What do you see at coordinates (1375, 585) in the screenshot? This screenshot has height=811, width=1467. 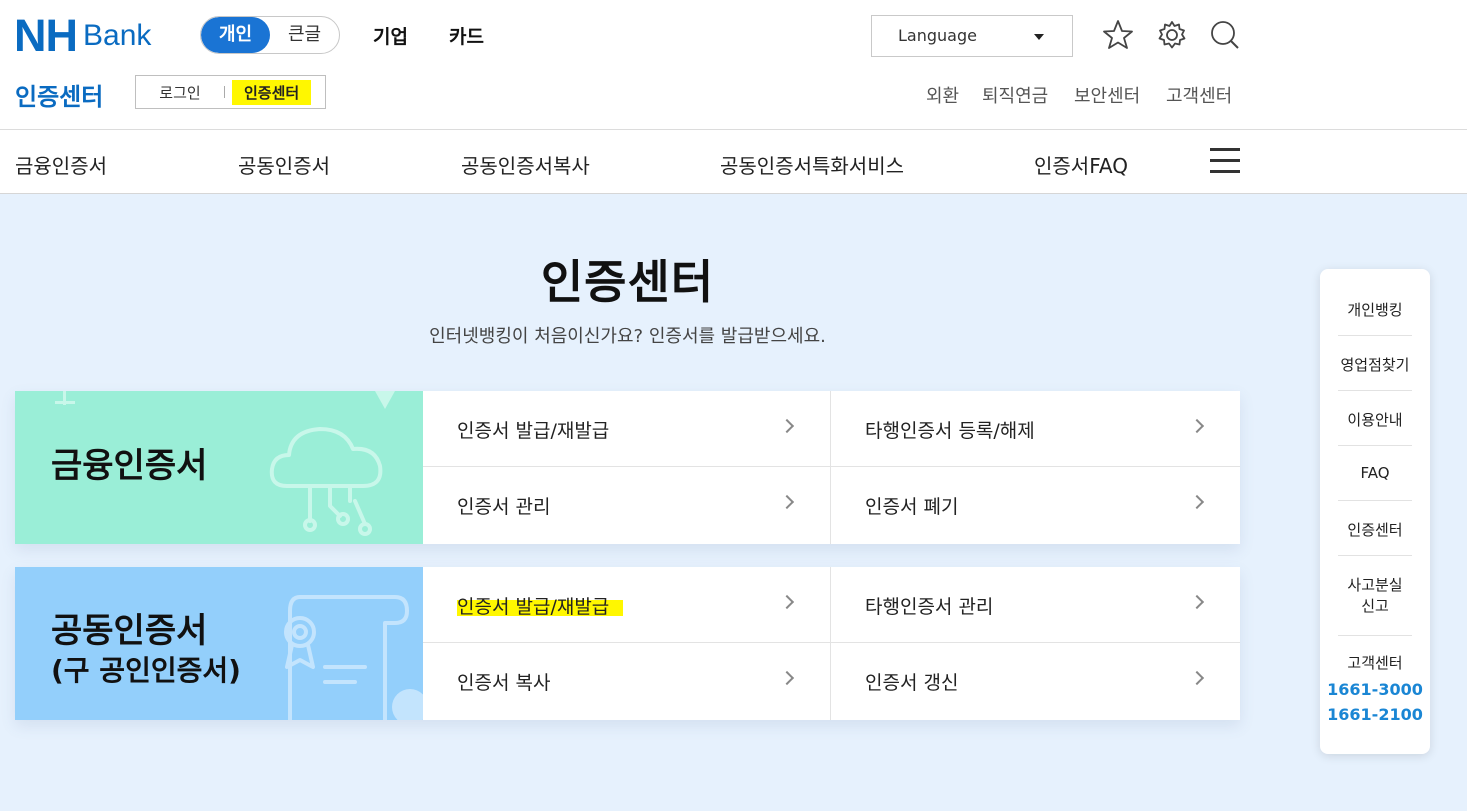 I see `report-line-1: 사고분실` at bounding box center [1375, 585].